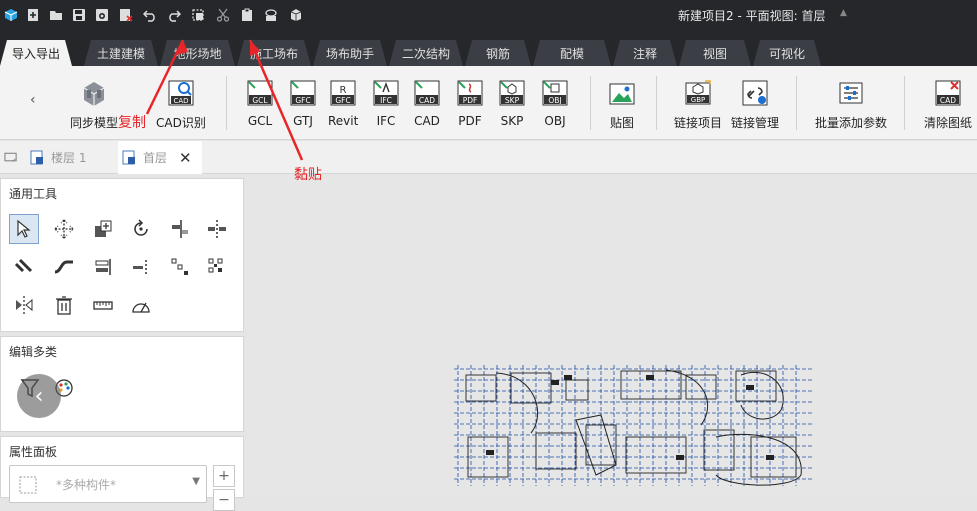 The width and height of the screenshot is (977, 511). I want to click on clear-drawing-button: CAD 清除图纸, so click(948, 104).